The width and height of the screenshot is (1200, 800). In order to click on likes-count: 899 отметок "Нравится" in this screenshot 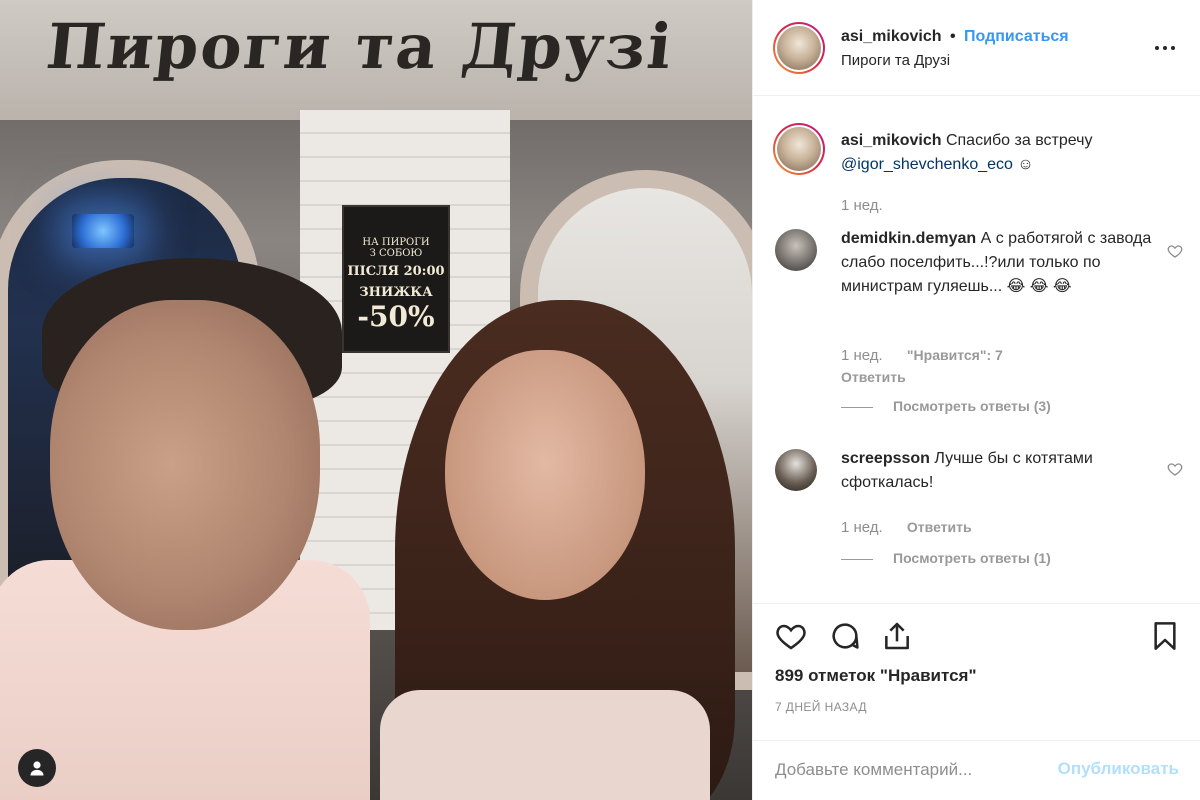, I will do `click(876, 676)`.